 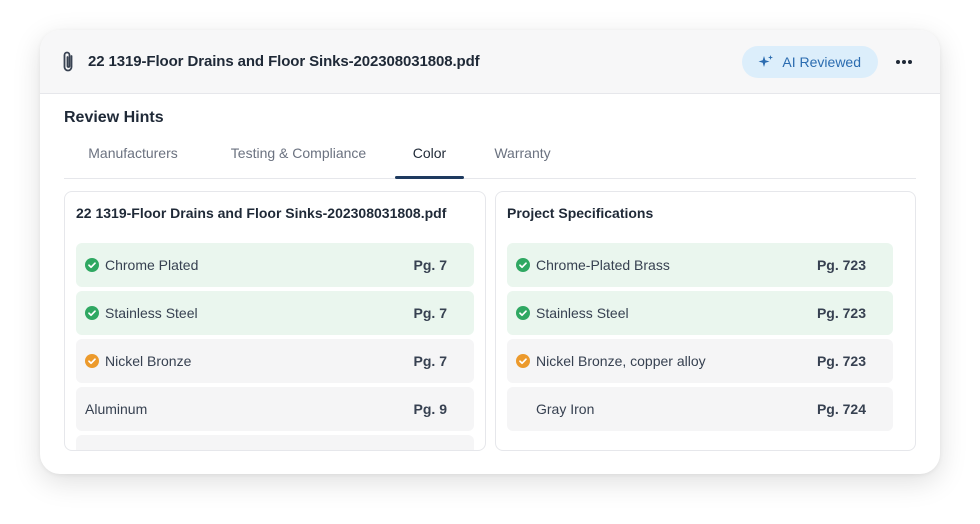 I want to click on item-label: Nickel Bronze, copper alloy, so click(x=621, y=361).